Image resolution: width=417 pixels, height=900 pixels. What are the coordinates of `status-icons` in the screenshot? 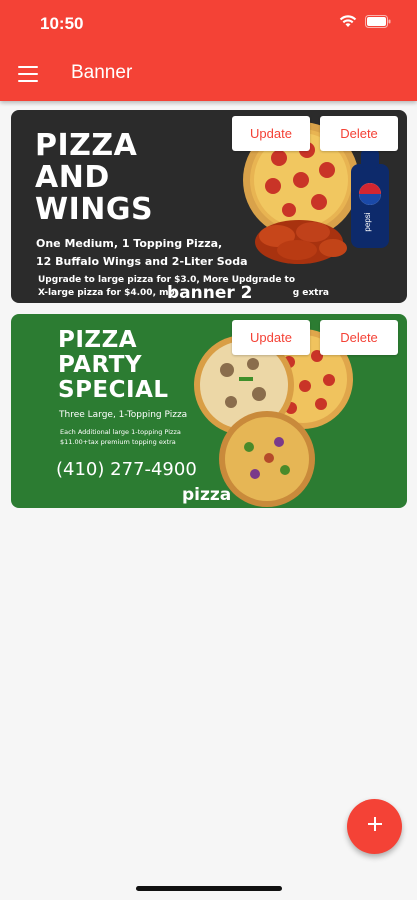 It's located at (365, 21).